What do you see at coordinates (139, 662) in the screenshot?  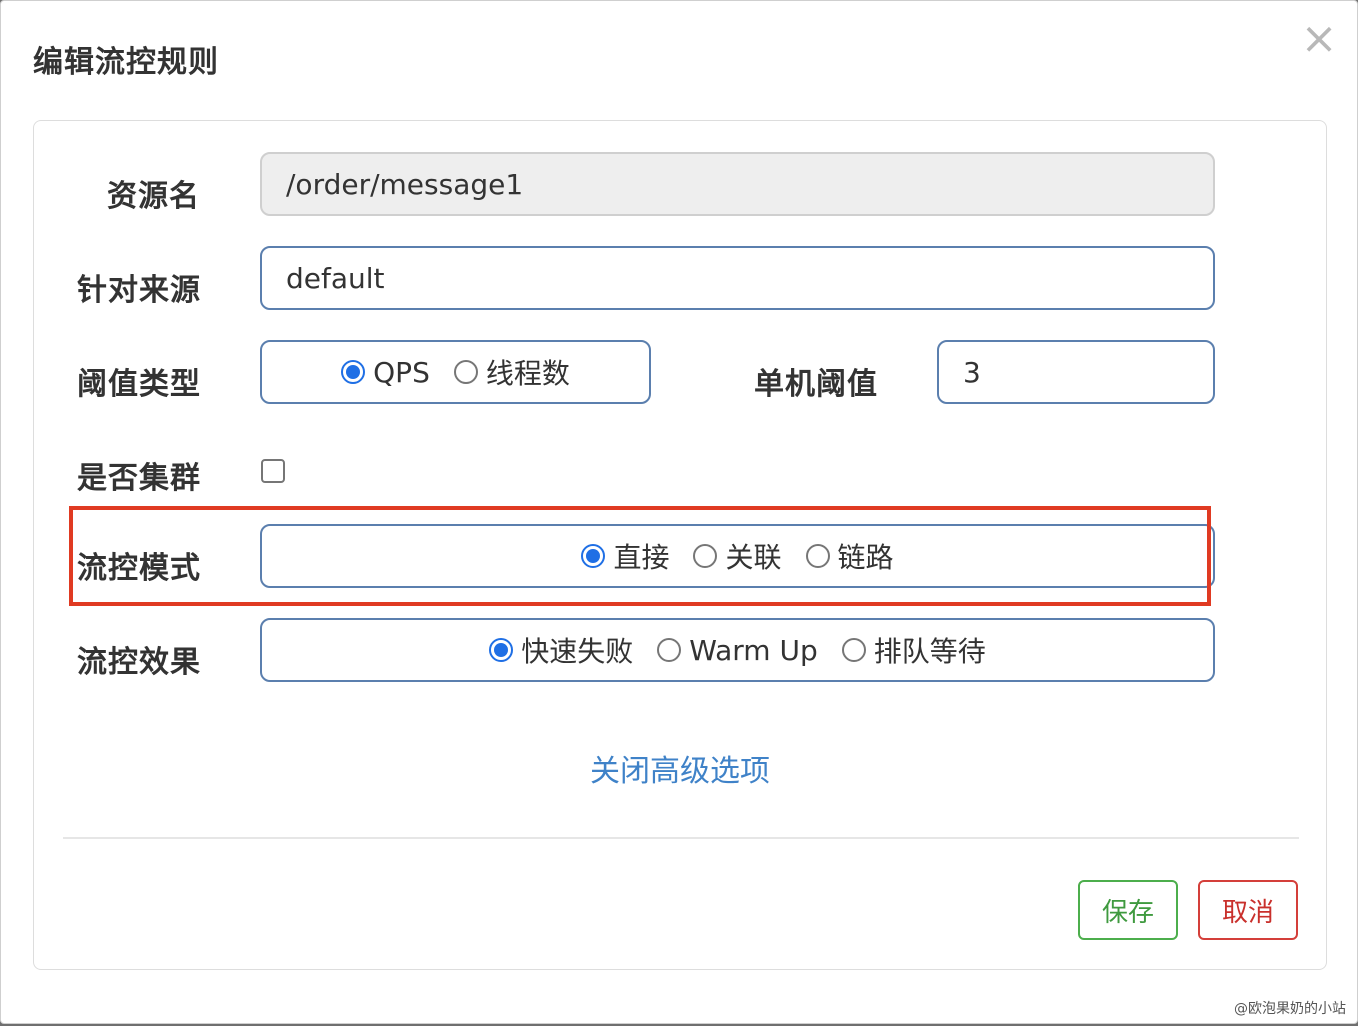 I see `control-effect-label: 流控效果` at bounding box center [139, 662].